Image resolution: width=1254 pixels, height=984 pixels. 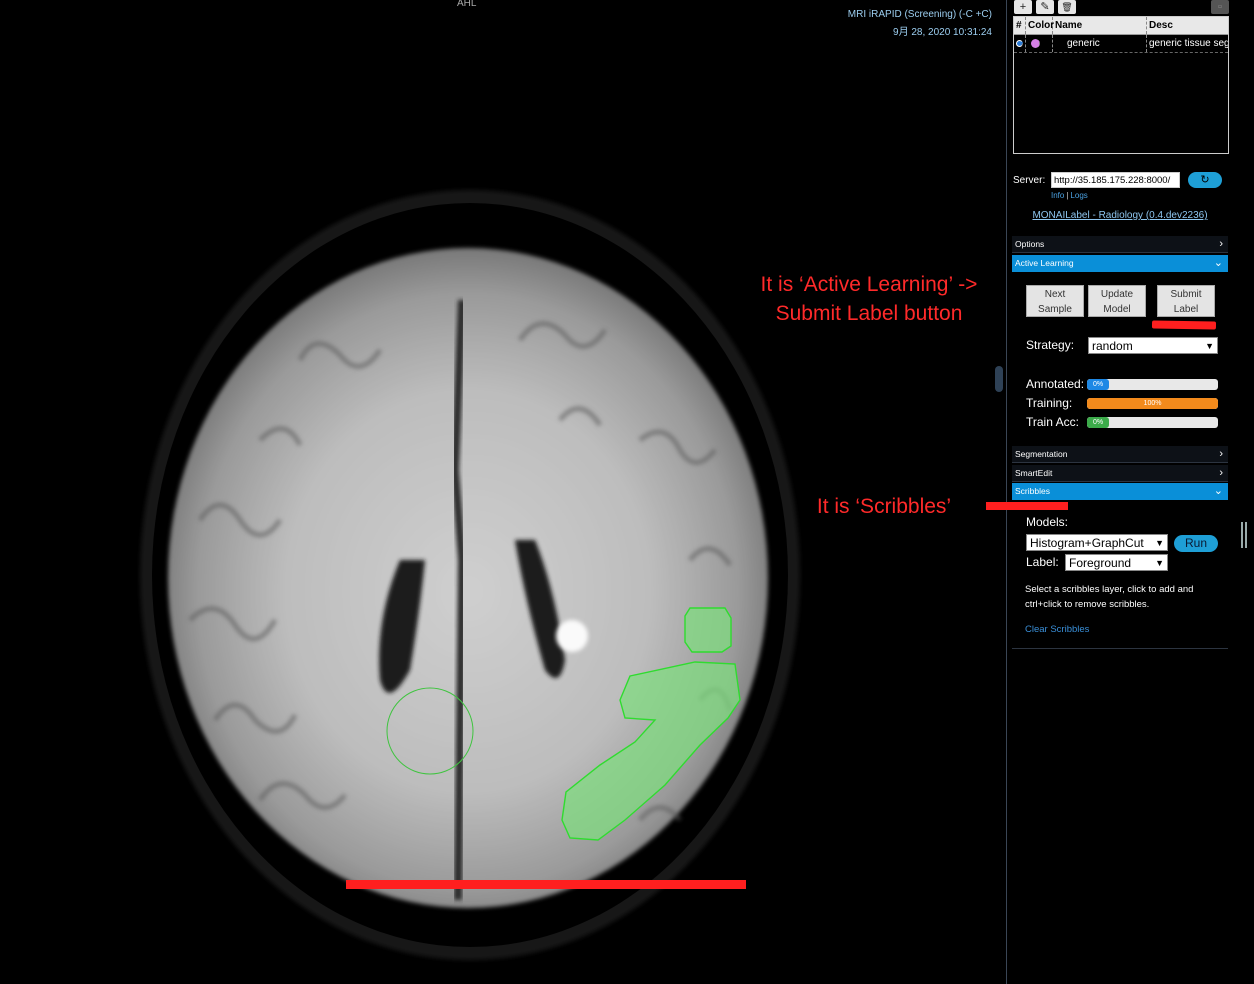 I want to click on study-datetime: 9月 28, 2020 10:31:24, so click(x=942, y=32).